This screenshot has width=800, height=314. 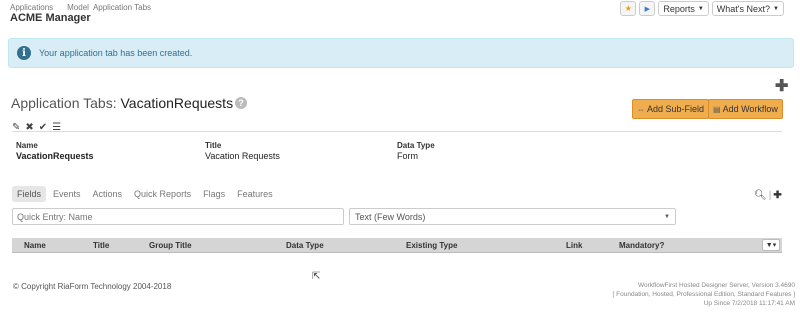 What do you see at coordinates (771, 245) in the screenshot?
I see `column-chooser-dropdown: ▼▾` at bounding box center [771, 245].